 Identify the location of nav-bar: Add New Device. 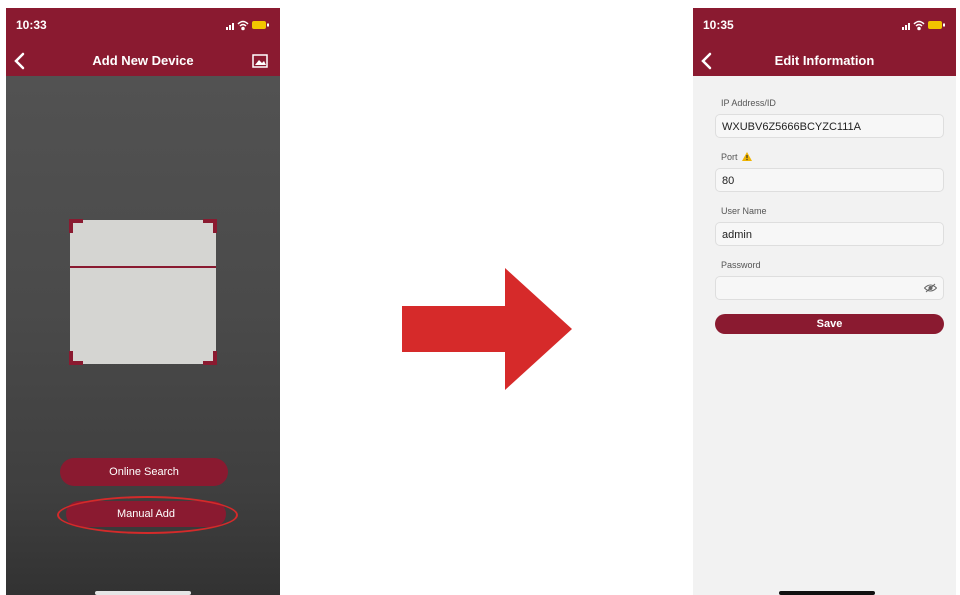
(143, 61).